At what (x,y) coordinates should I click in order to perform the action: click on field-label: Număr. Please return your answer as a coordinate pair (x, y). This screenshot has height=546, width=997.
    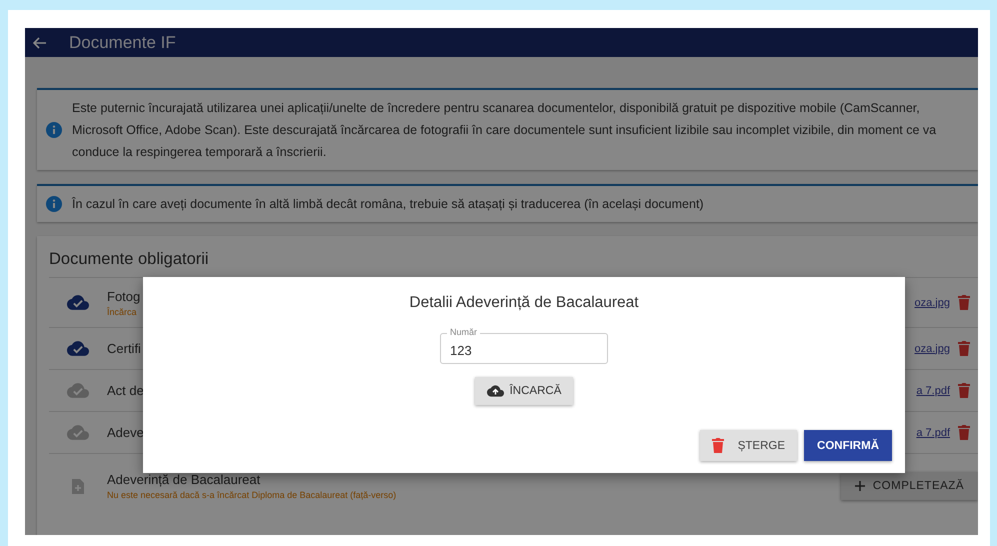
    Looking at the image, I should click on (463, 332).